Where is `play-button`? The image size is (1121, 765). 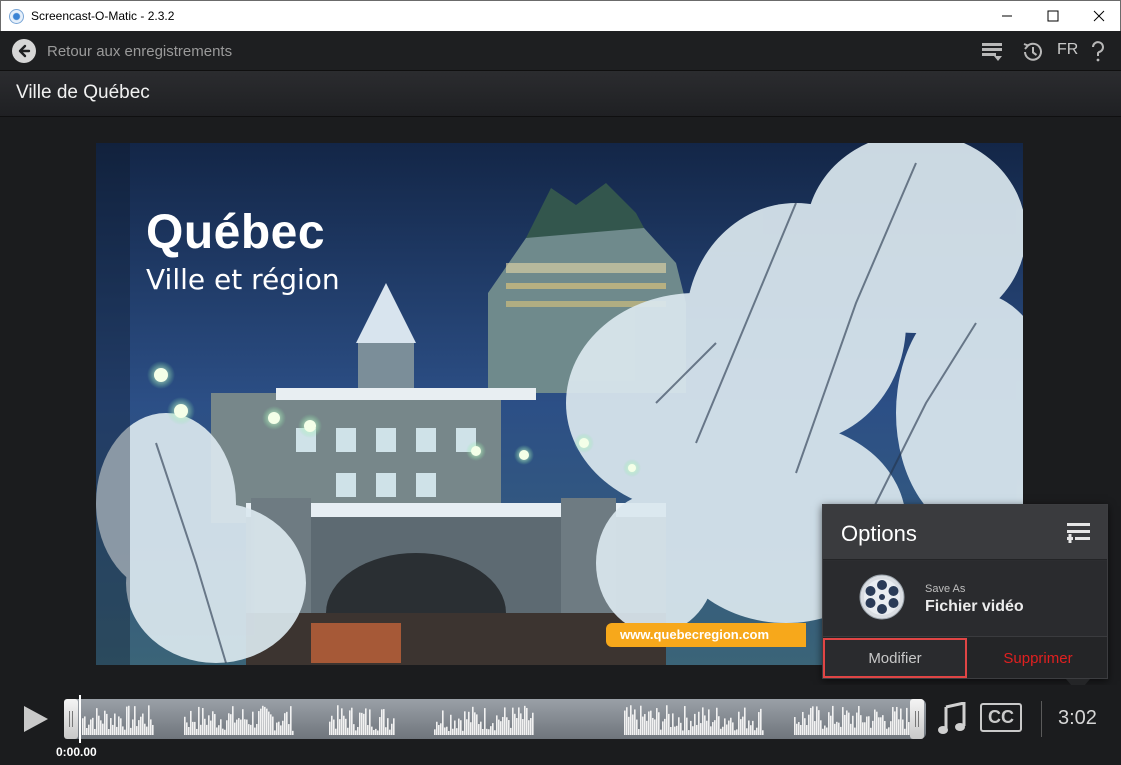 play-button is located at coordinates (36, 721).